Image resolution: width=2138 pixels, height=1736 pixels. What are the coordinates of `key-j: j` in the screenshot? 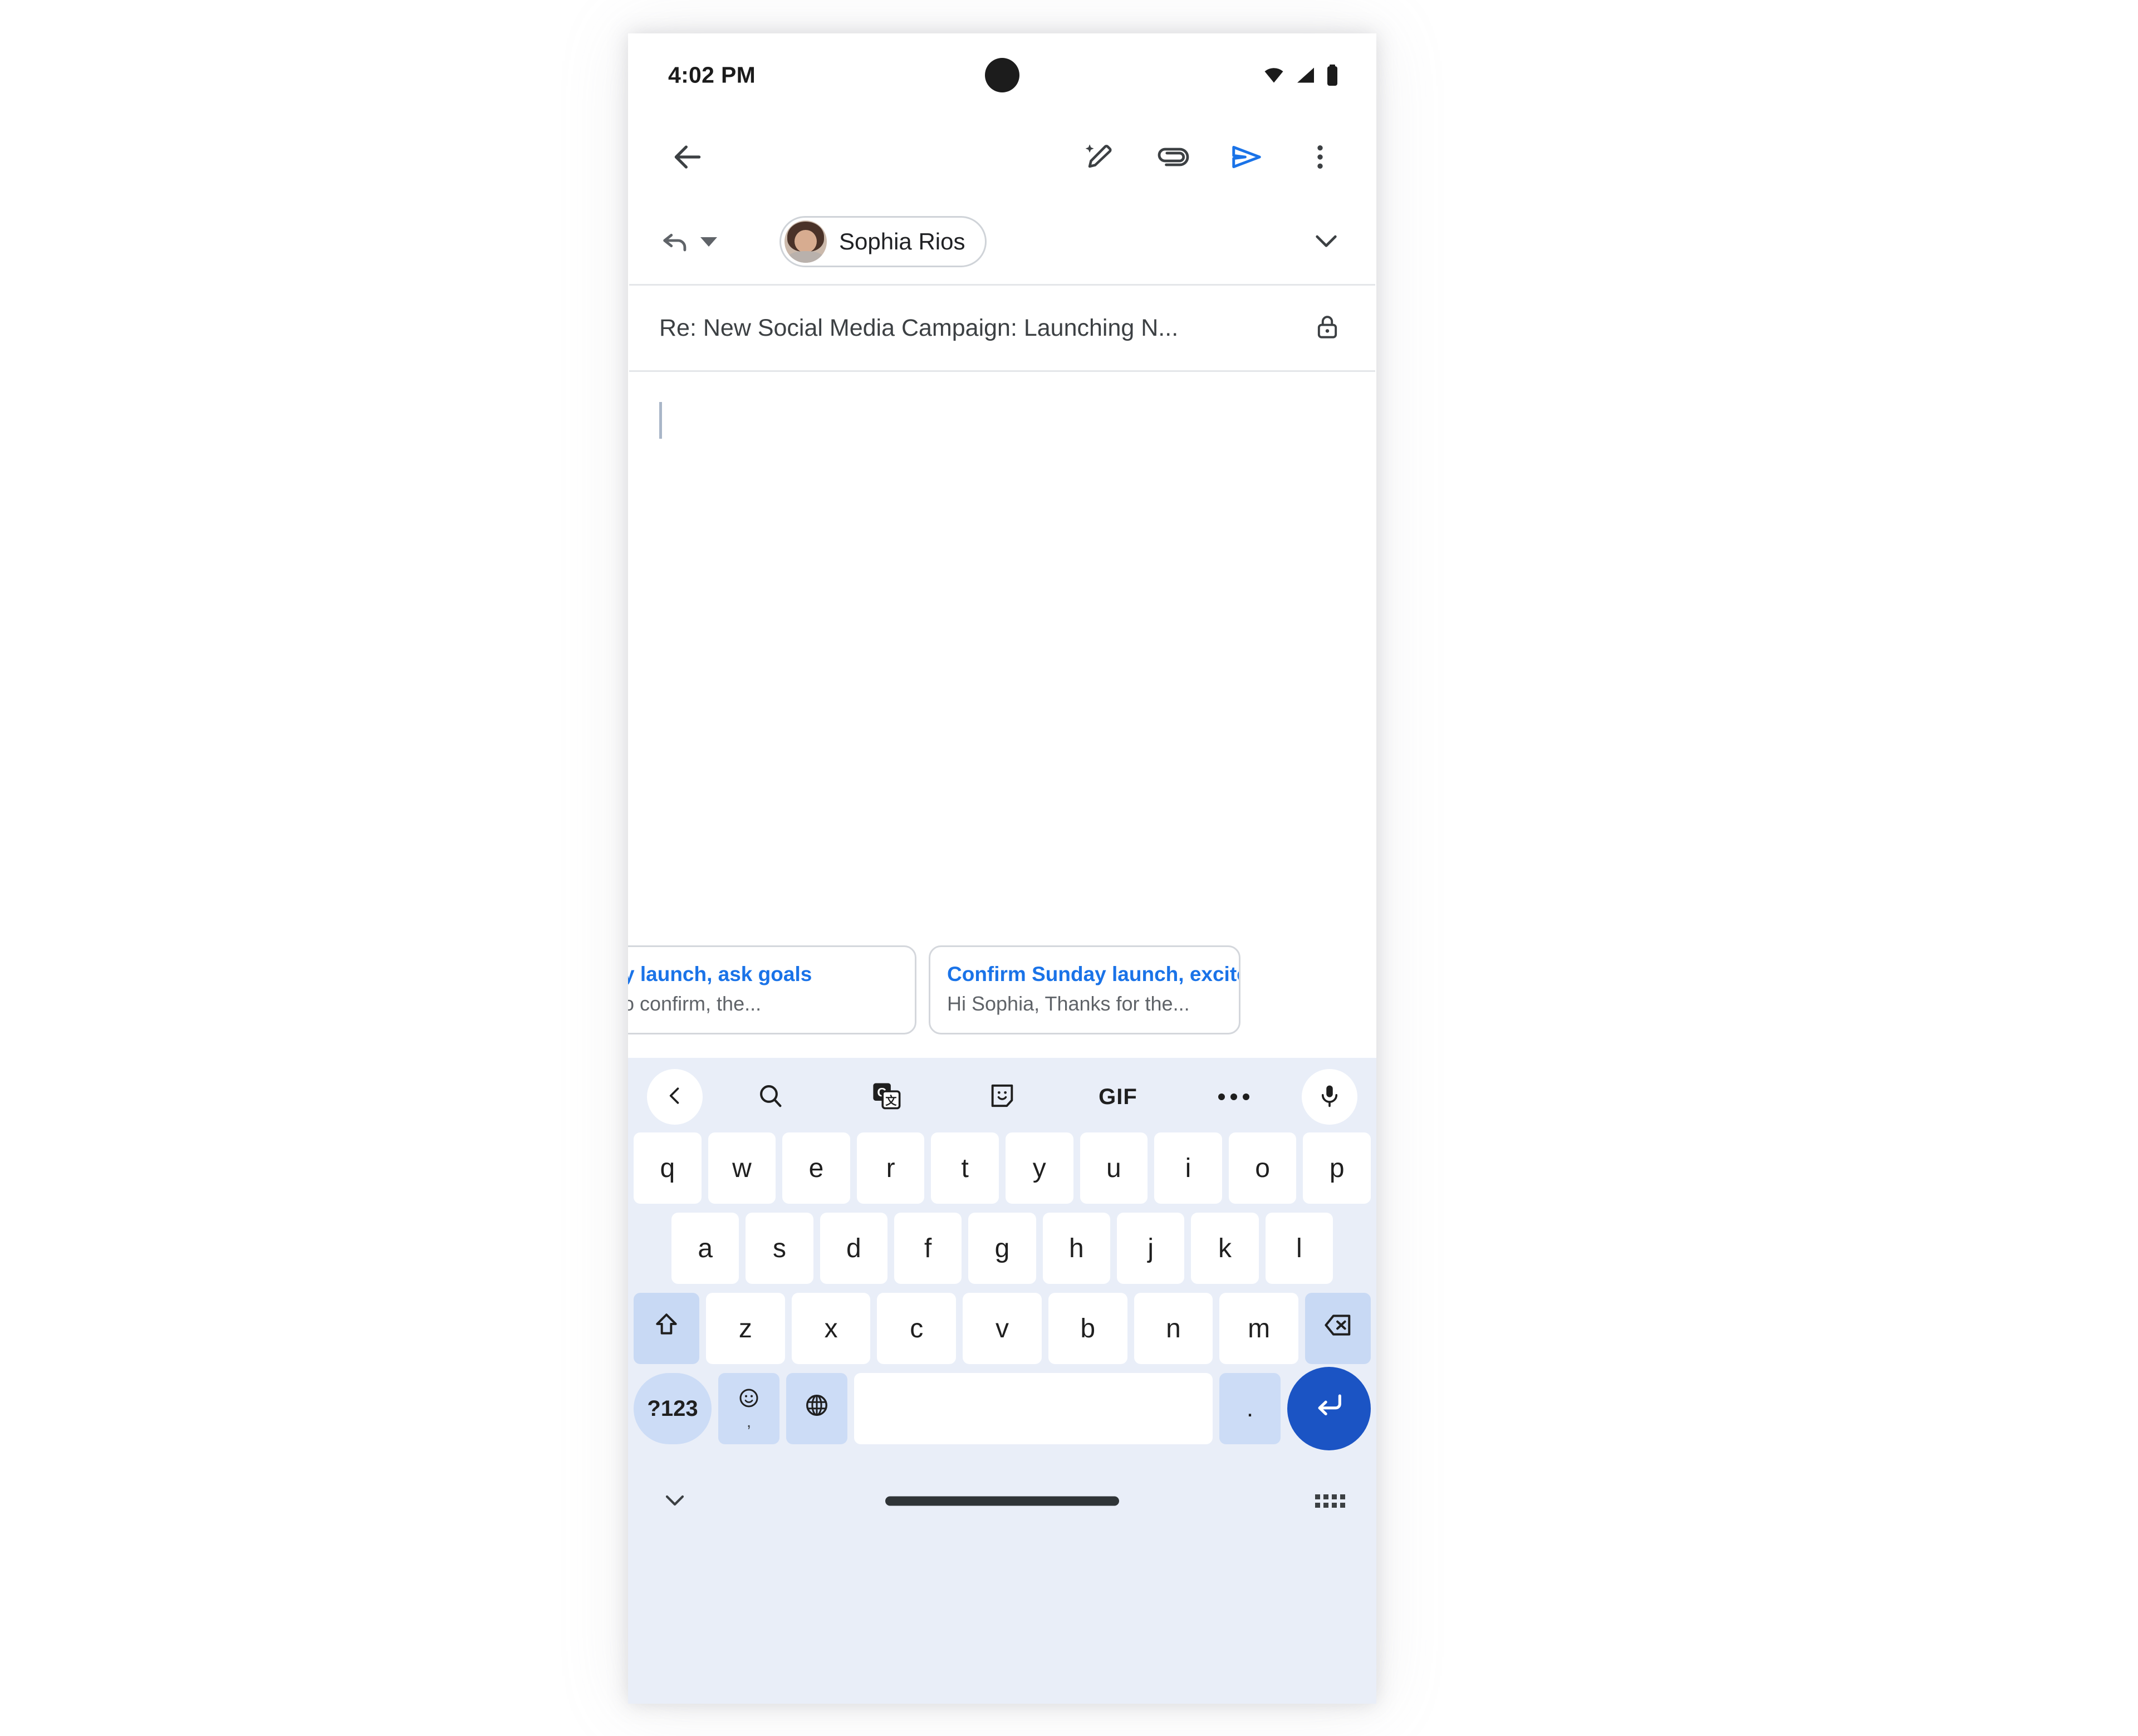 It's located at (1150, 1249).